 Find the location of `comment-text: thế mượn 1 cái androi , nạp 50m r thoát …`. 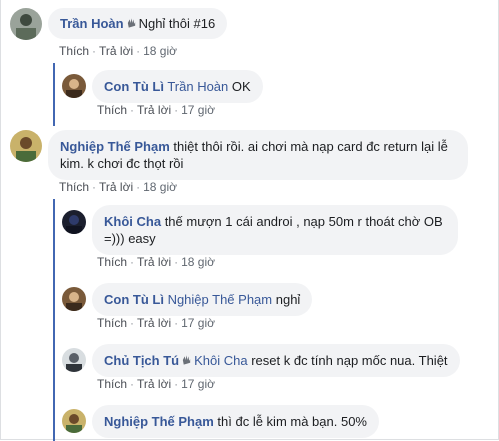

comment-text: thế mượn 1 cái androi , nạp 50m r thoát … is located at coordinates (303, 221).